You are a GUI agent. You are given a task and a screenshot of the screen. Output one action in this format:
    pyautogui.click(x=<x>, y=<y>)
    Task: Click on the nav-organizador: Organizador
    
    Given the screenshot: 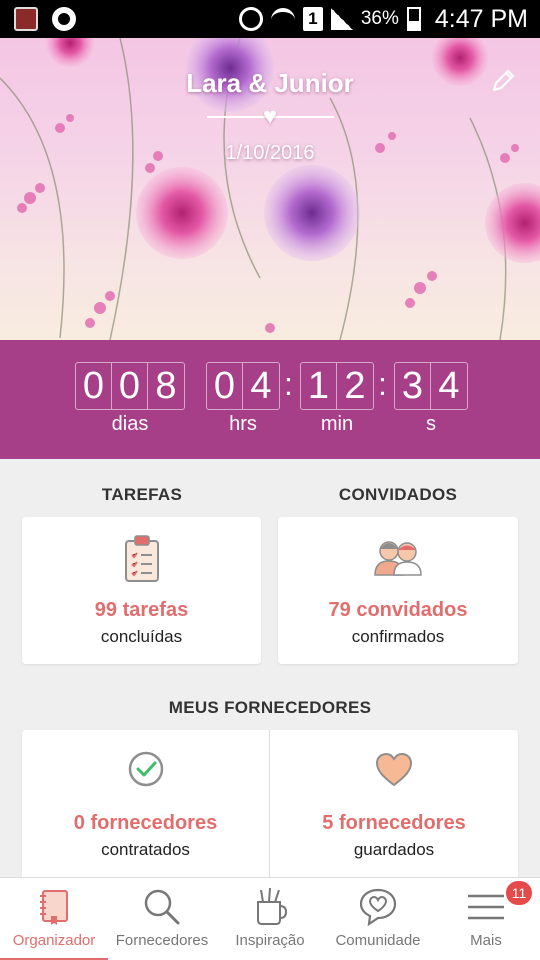 What is the action you would take?
    pyautogui.click(x=54, y=919)
    